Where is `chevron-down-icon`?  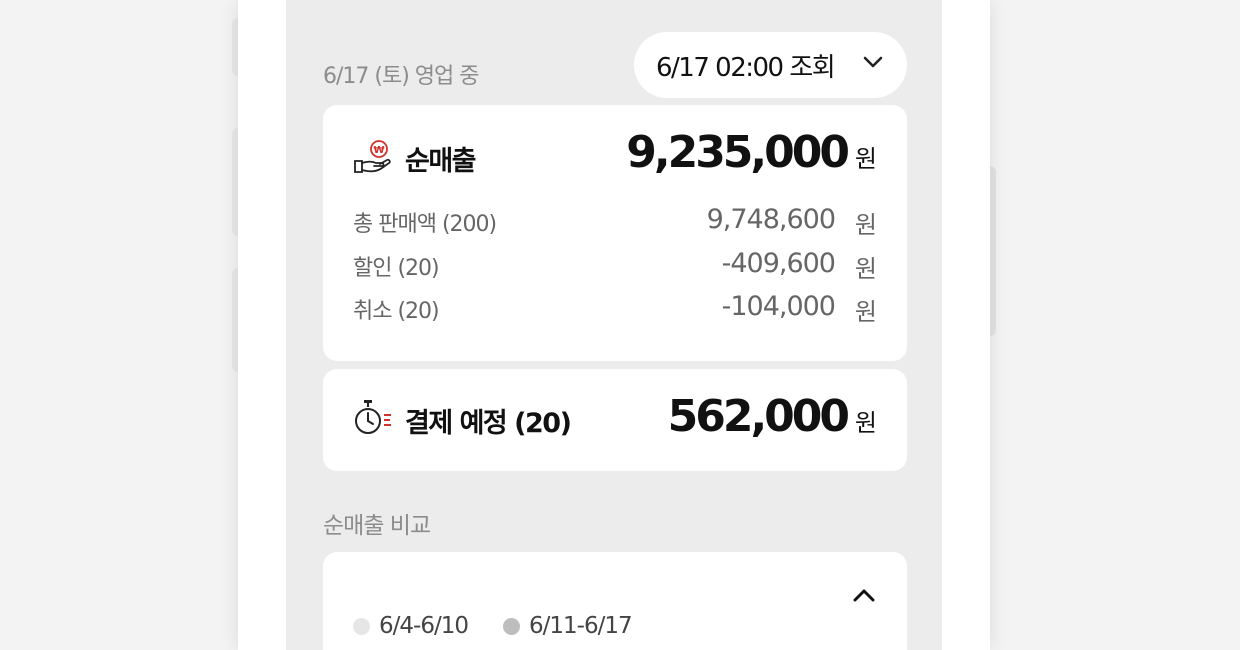
chevron-down-icon is located at coordinates (873, 62).